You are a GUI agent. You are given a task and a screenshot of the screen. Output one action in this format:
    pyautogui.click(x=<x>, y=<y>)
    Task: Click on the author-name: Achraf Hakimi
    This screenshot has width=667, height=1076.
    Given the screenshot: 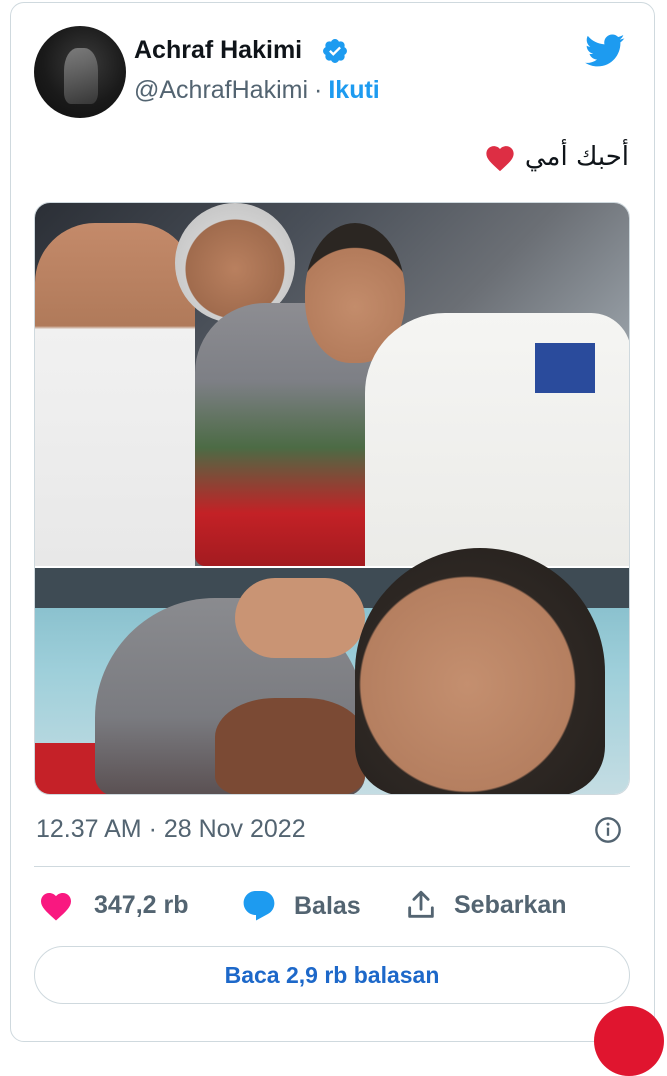 What is the action you would take?
    pyautogui.click(x=218, y=50)
    